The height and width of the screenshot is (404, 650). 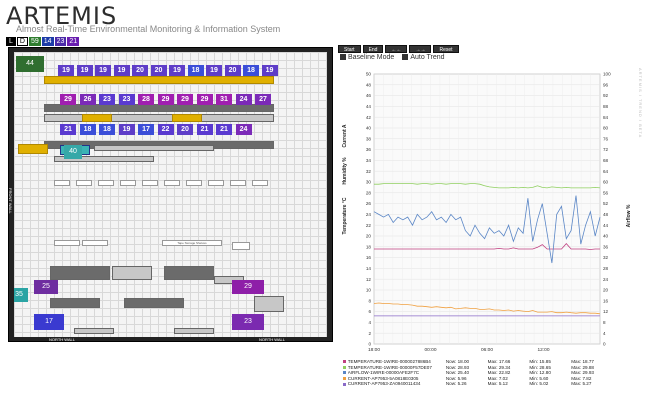 I want to click on zone-badge-44: 44, so click(x=30, y=64).